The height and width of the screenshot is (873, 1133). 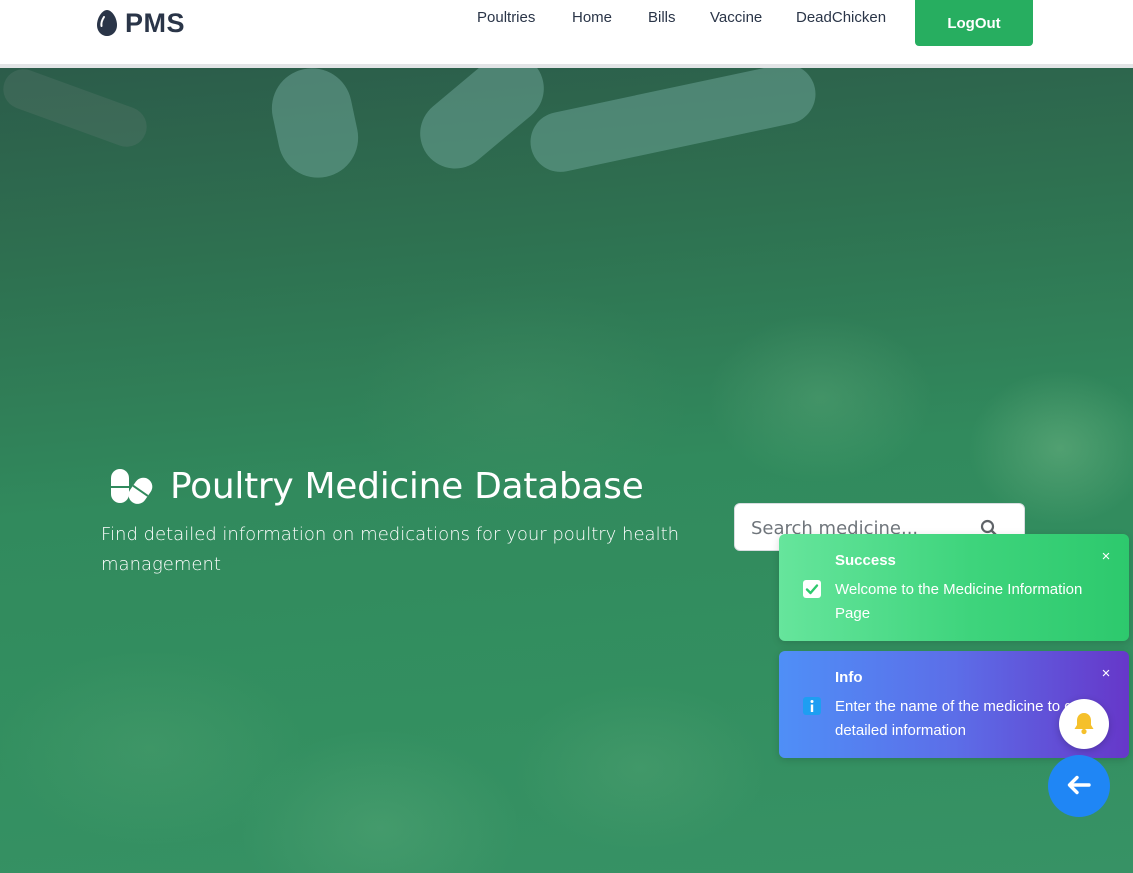 What do you see at coordinates (812, 589) in the screenshot?
I see `check-square-icon` at bounding box center [812, 589].